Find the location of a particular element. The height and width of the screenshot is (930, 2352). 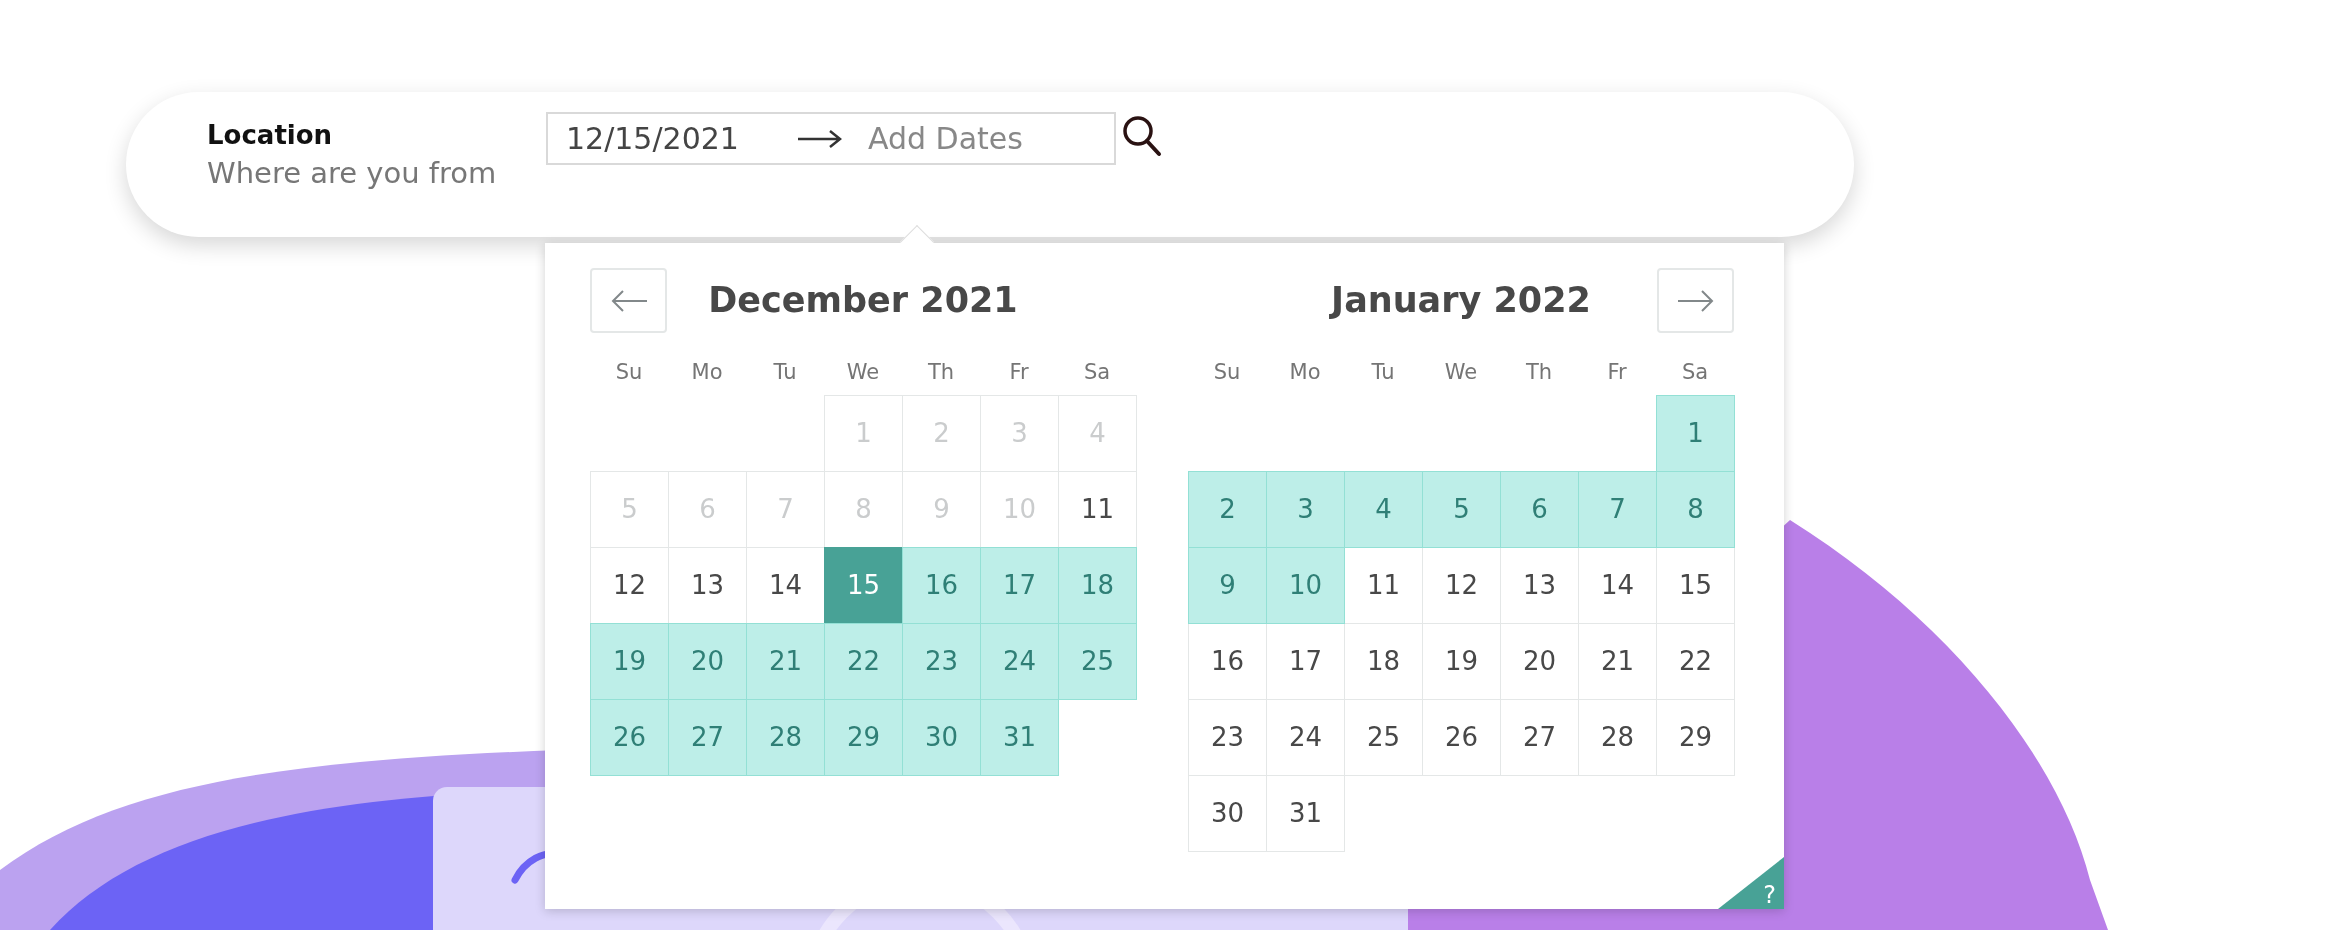

calendar-day: 27 is located at coordinates (707, 737).